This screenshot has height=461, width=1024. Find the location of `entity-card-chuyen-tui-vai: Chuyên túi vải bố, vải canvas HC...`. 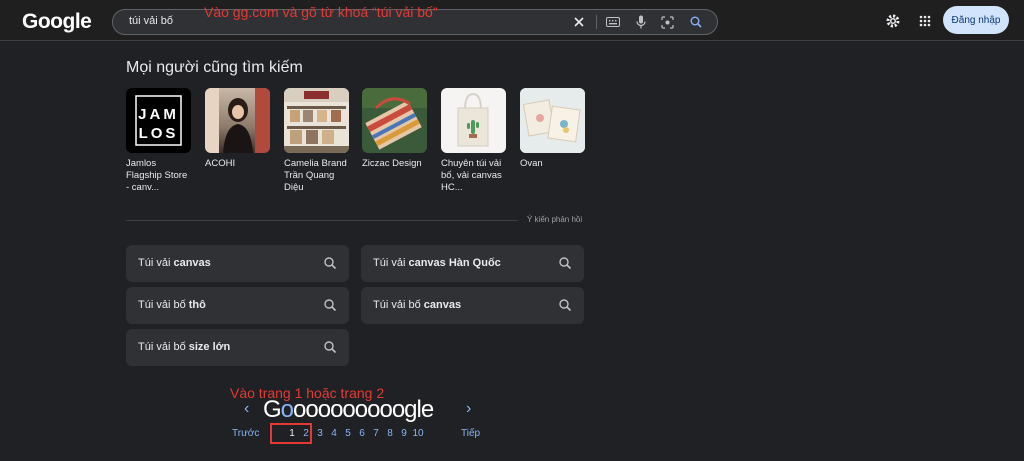

entity-card-chuyen-tui-vai: Chuyên túi vải bố, vải canvas HC... is located at coordinates (473, 141).